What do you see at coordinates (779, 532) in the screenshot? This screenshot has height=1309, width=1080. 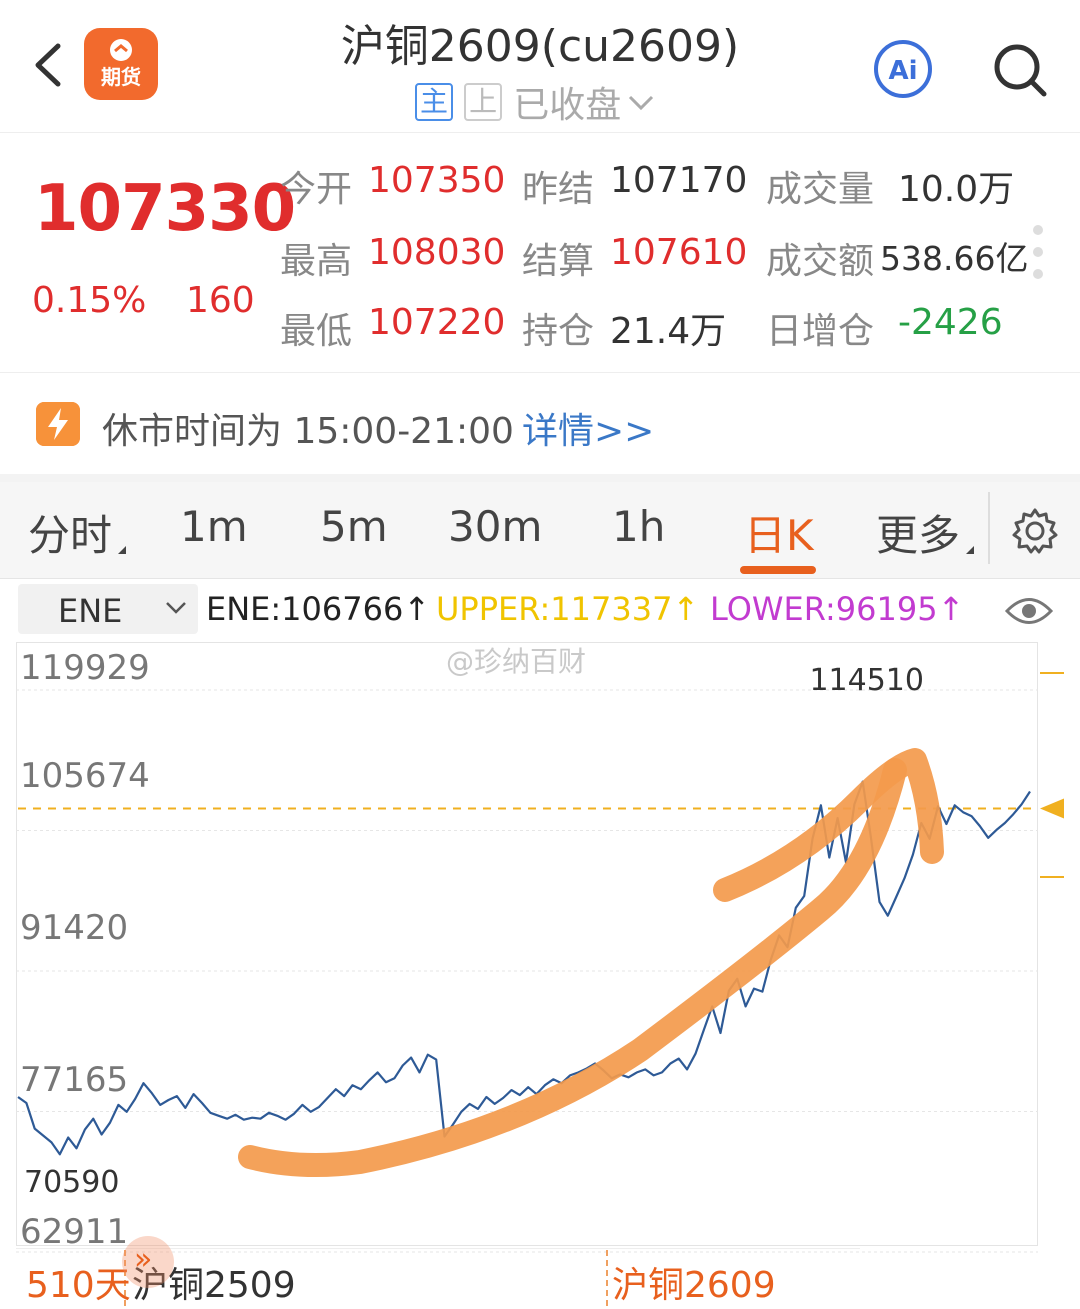 I see `tab-daily-k: 日K` at bounding box center [779, 532].